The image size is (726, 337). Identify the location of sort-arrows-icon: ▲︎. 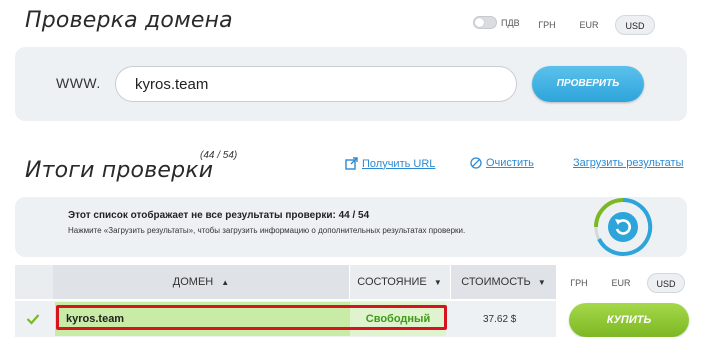
(225, 282).